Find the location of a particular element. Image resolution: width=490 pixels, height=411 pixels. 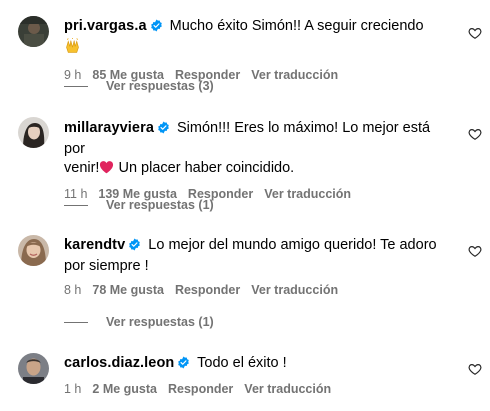

comment-body-line2b: Un placer haber coincidido. is located at coordinates (204, 168).